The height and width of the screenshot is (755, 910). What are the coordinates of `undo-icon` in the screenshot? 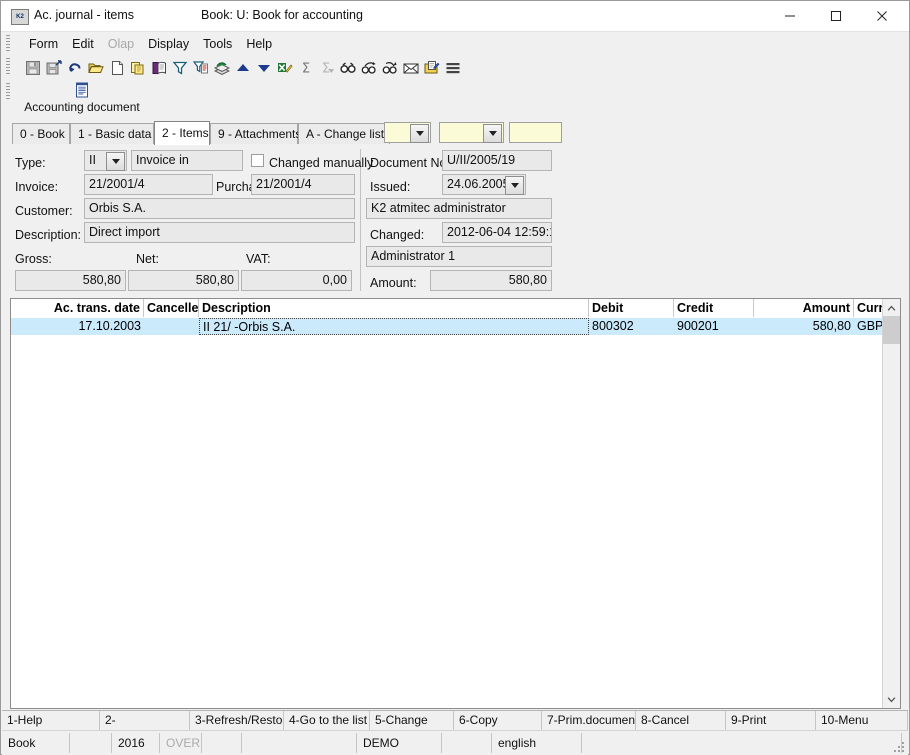 It's located at (74, 67).